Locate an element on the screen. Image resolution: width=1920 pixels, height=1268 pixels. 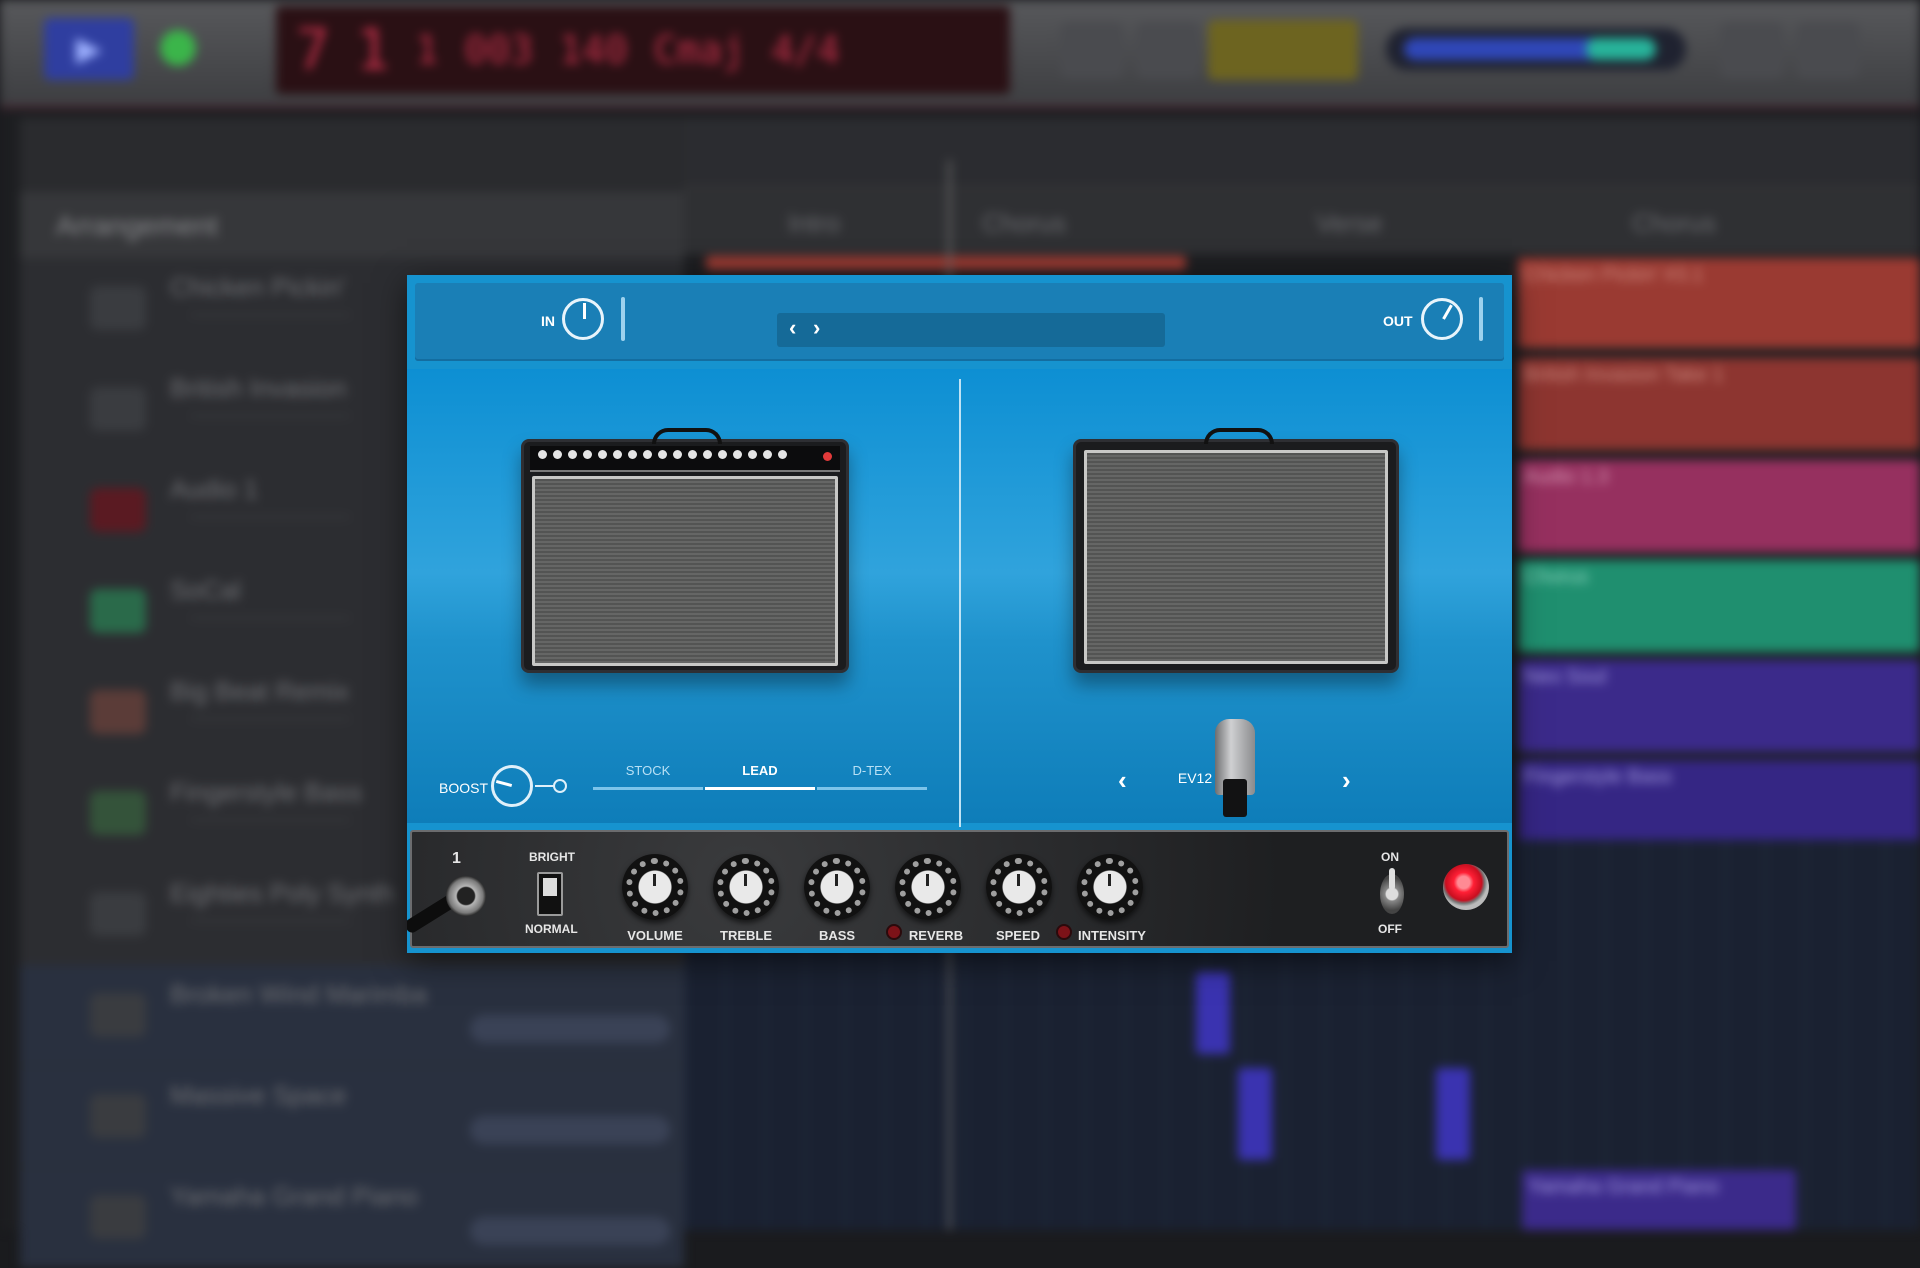
treble-knob is located at coordinates (746, 887).